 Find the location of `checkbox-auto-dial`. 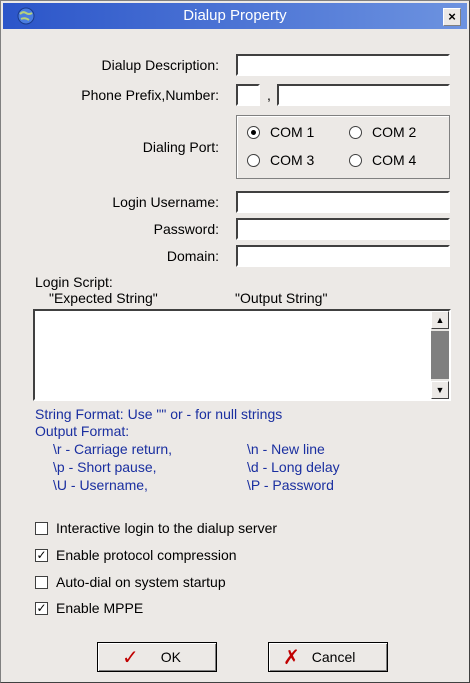

checkbox-auto-dial is located at coordinates (41, 582).